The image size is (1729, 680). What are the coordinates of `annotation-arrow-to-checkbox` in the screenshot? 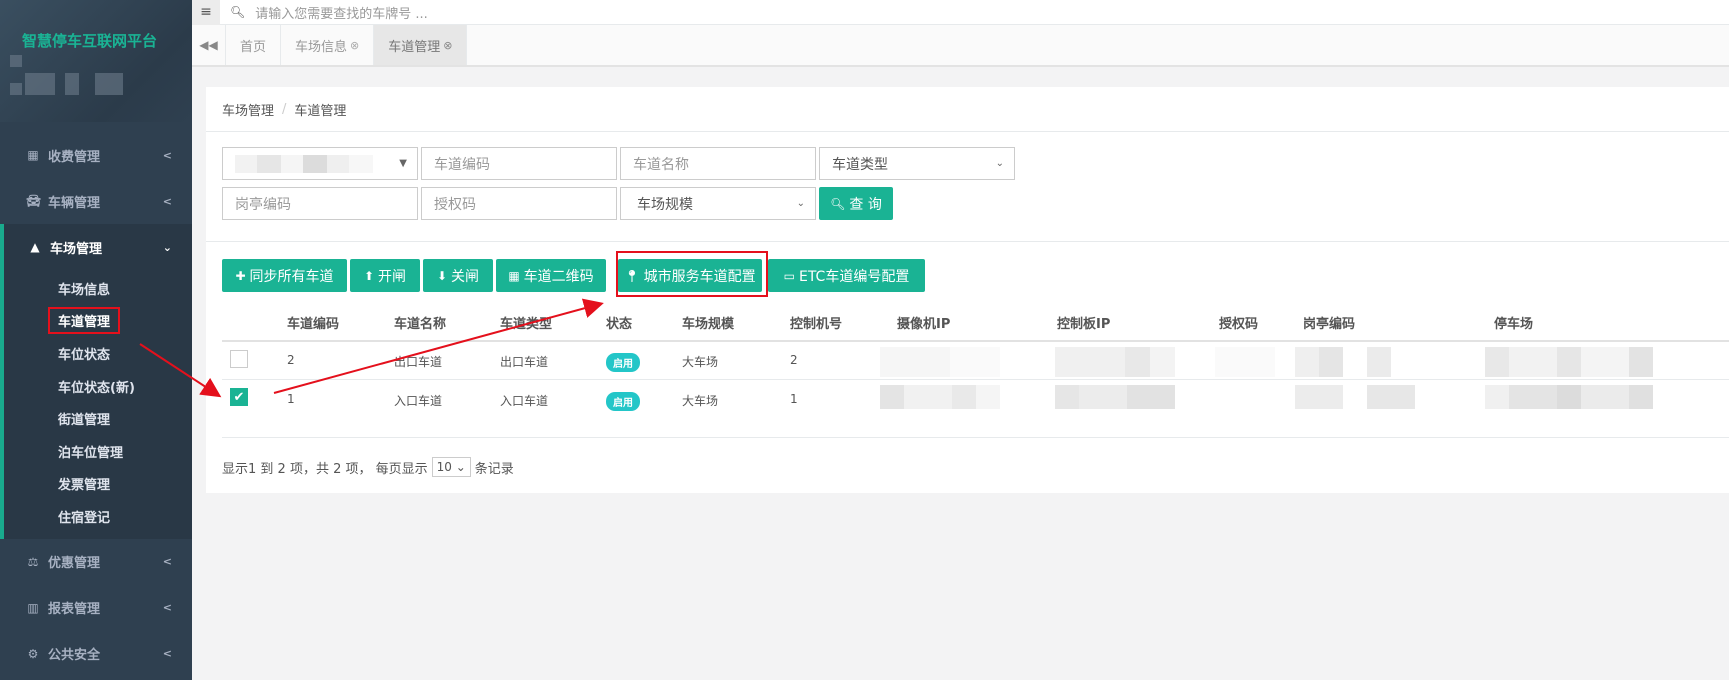 It's located at (180, 370).